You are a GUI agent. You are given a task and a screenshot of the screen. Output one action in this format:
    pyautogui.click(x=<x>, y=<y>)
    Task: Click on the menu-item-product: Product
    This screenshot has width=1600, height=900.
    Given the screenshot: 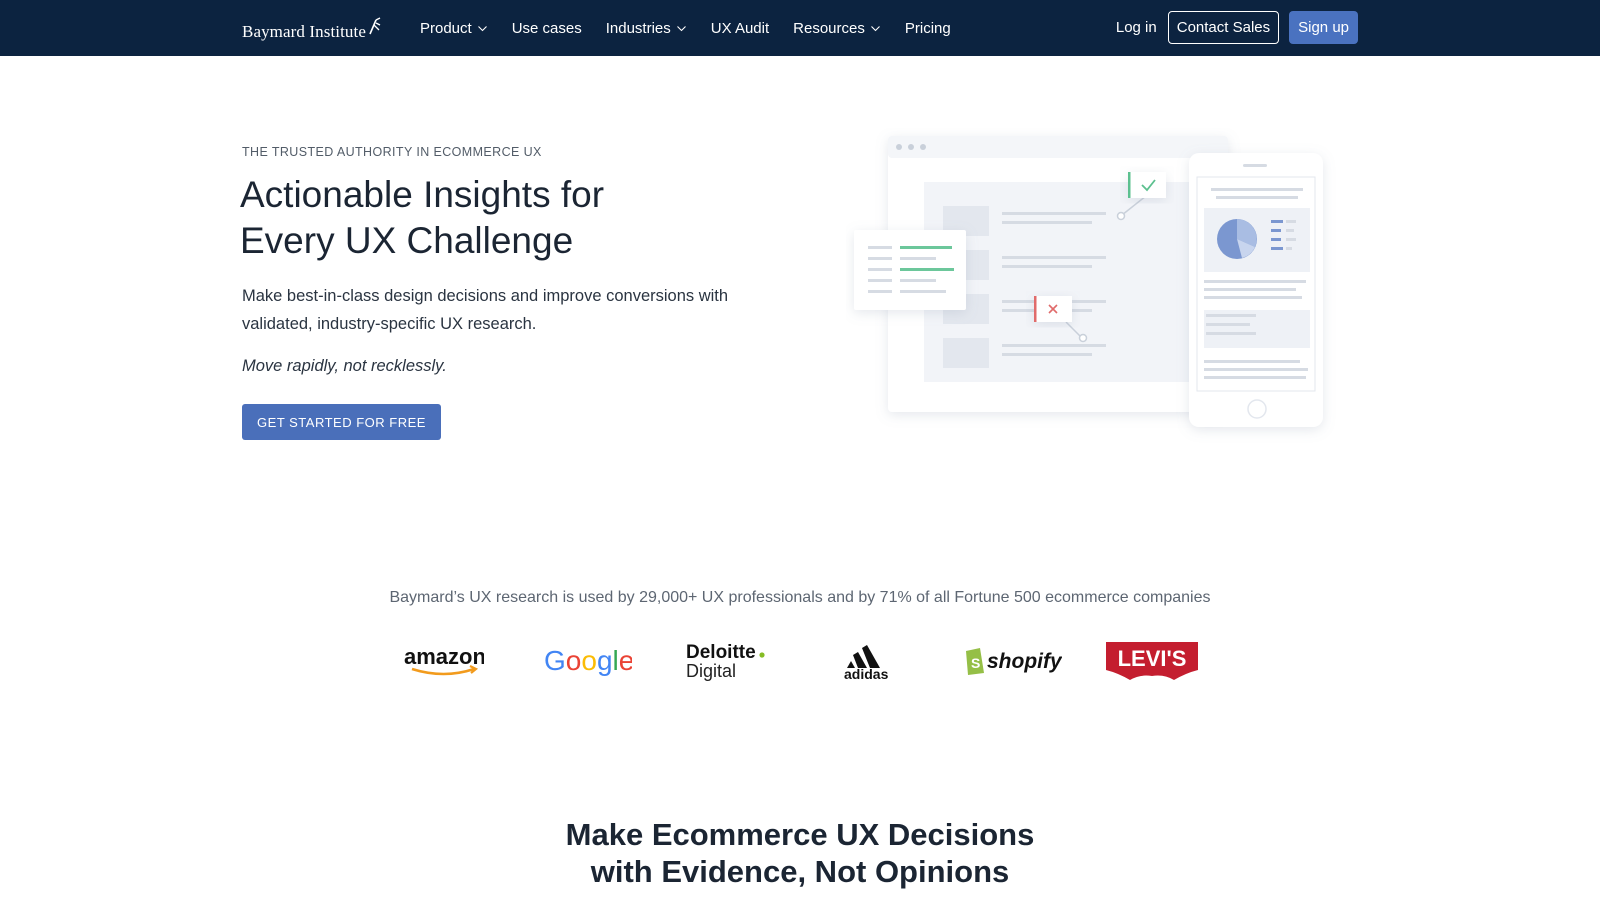 What is the action you would take?
    pyautogui.click(x=454, y=28)
    